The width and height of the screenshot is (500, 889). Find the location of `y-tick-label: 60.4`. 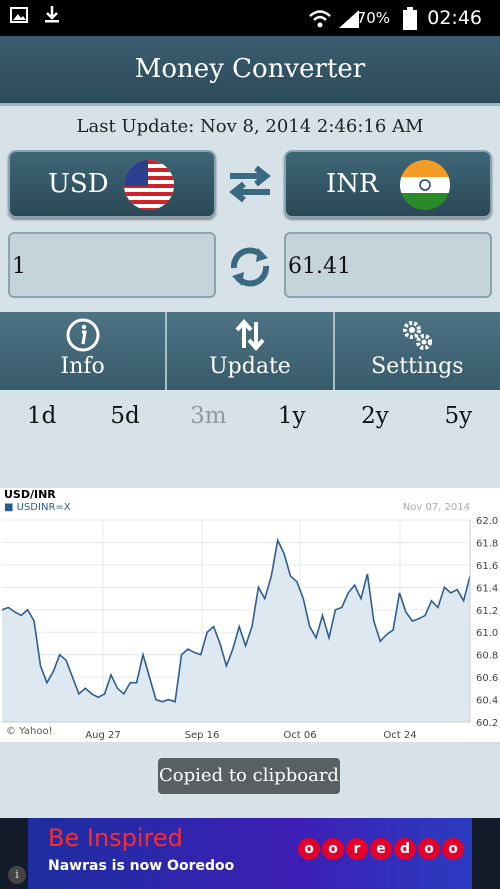

y-tick-label: 60.4 is located at coordinates (487, 701).